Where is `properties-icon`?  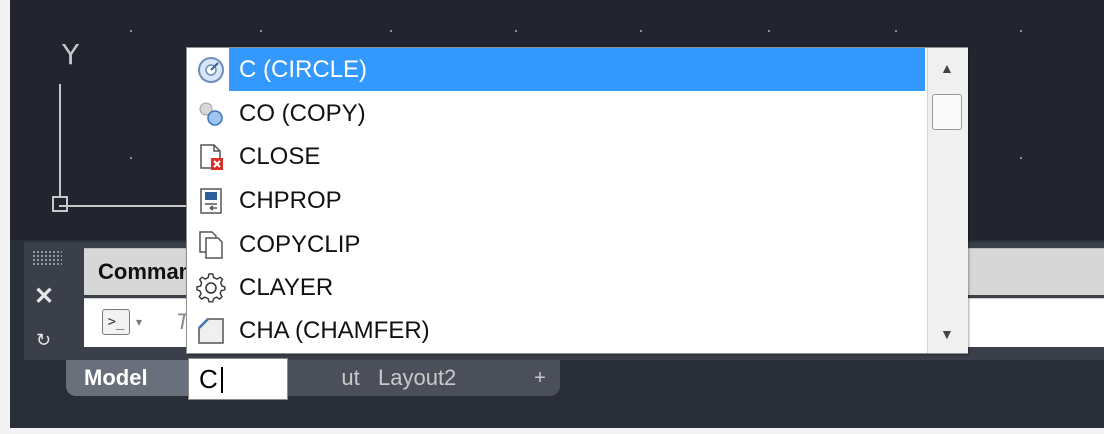
properties-icon is located at coordinates (211, 201).